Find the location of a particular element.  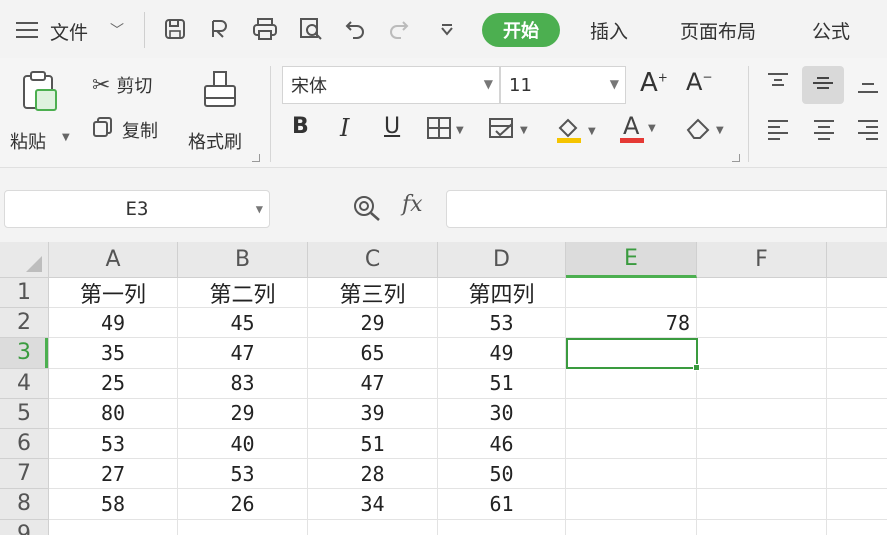

grid-cell: 25 is located at coordinates (113, 383).